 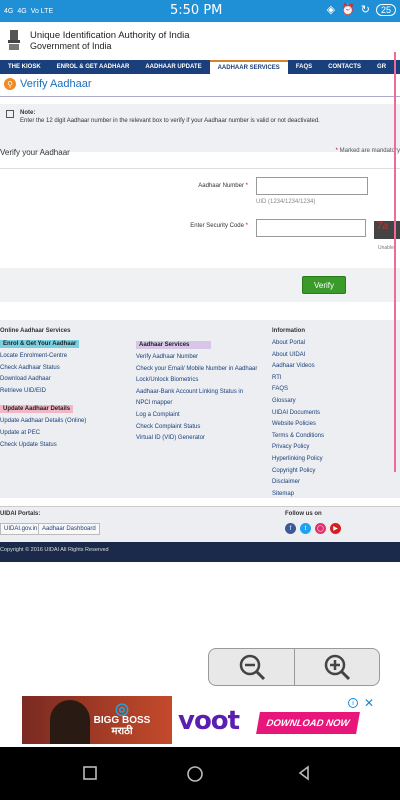 What do you see at coordinates (332, 494) in the screenshot?
I see `footer-link: Sitemap` at bounding box center [332, 494].